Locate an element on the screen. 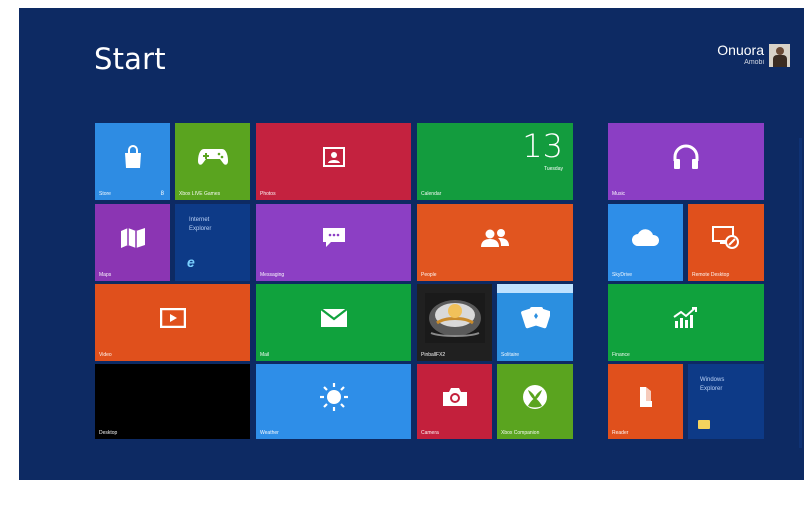 The height and width of the screenshot is (507, 804). tile-windows-explorer: Windows Explorer is located at coordinates (726, 401).